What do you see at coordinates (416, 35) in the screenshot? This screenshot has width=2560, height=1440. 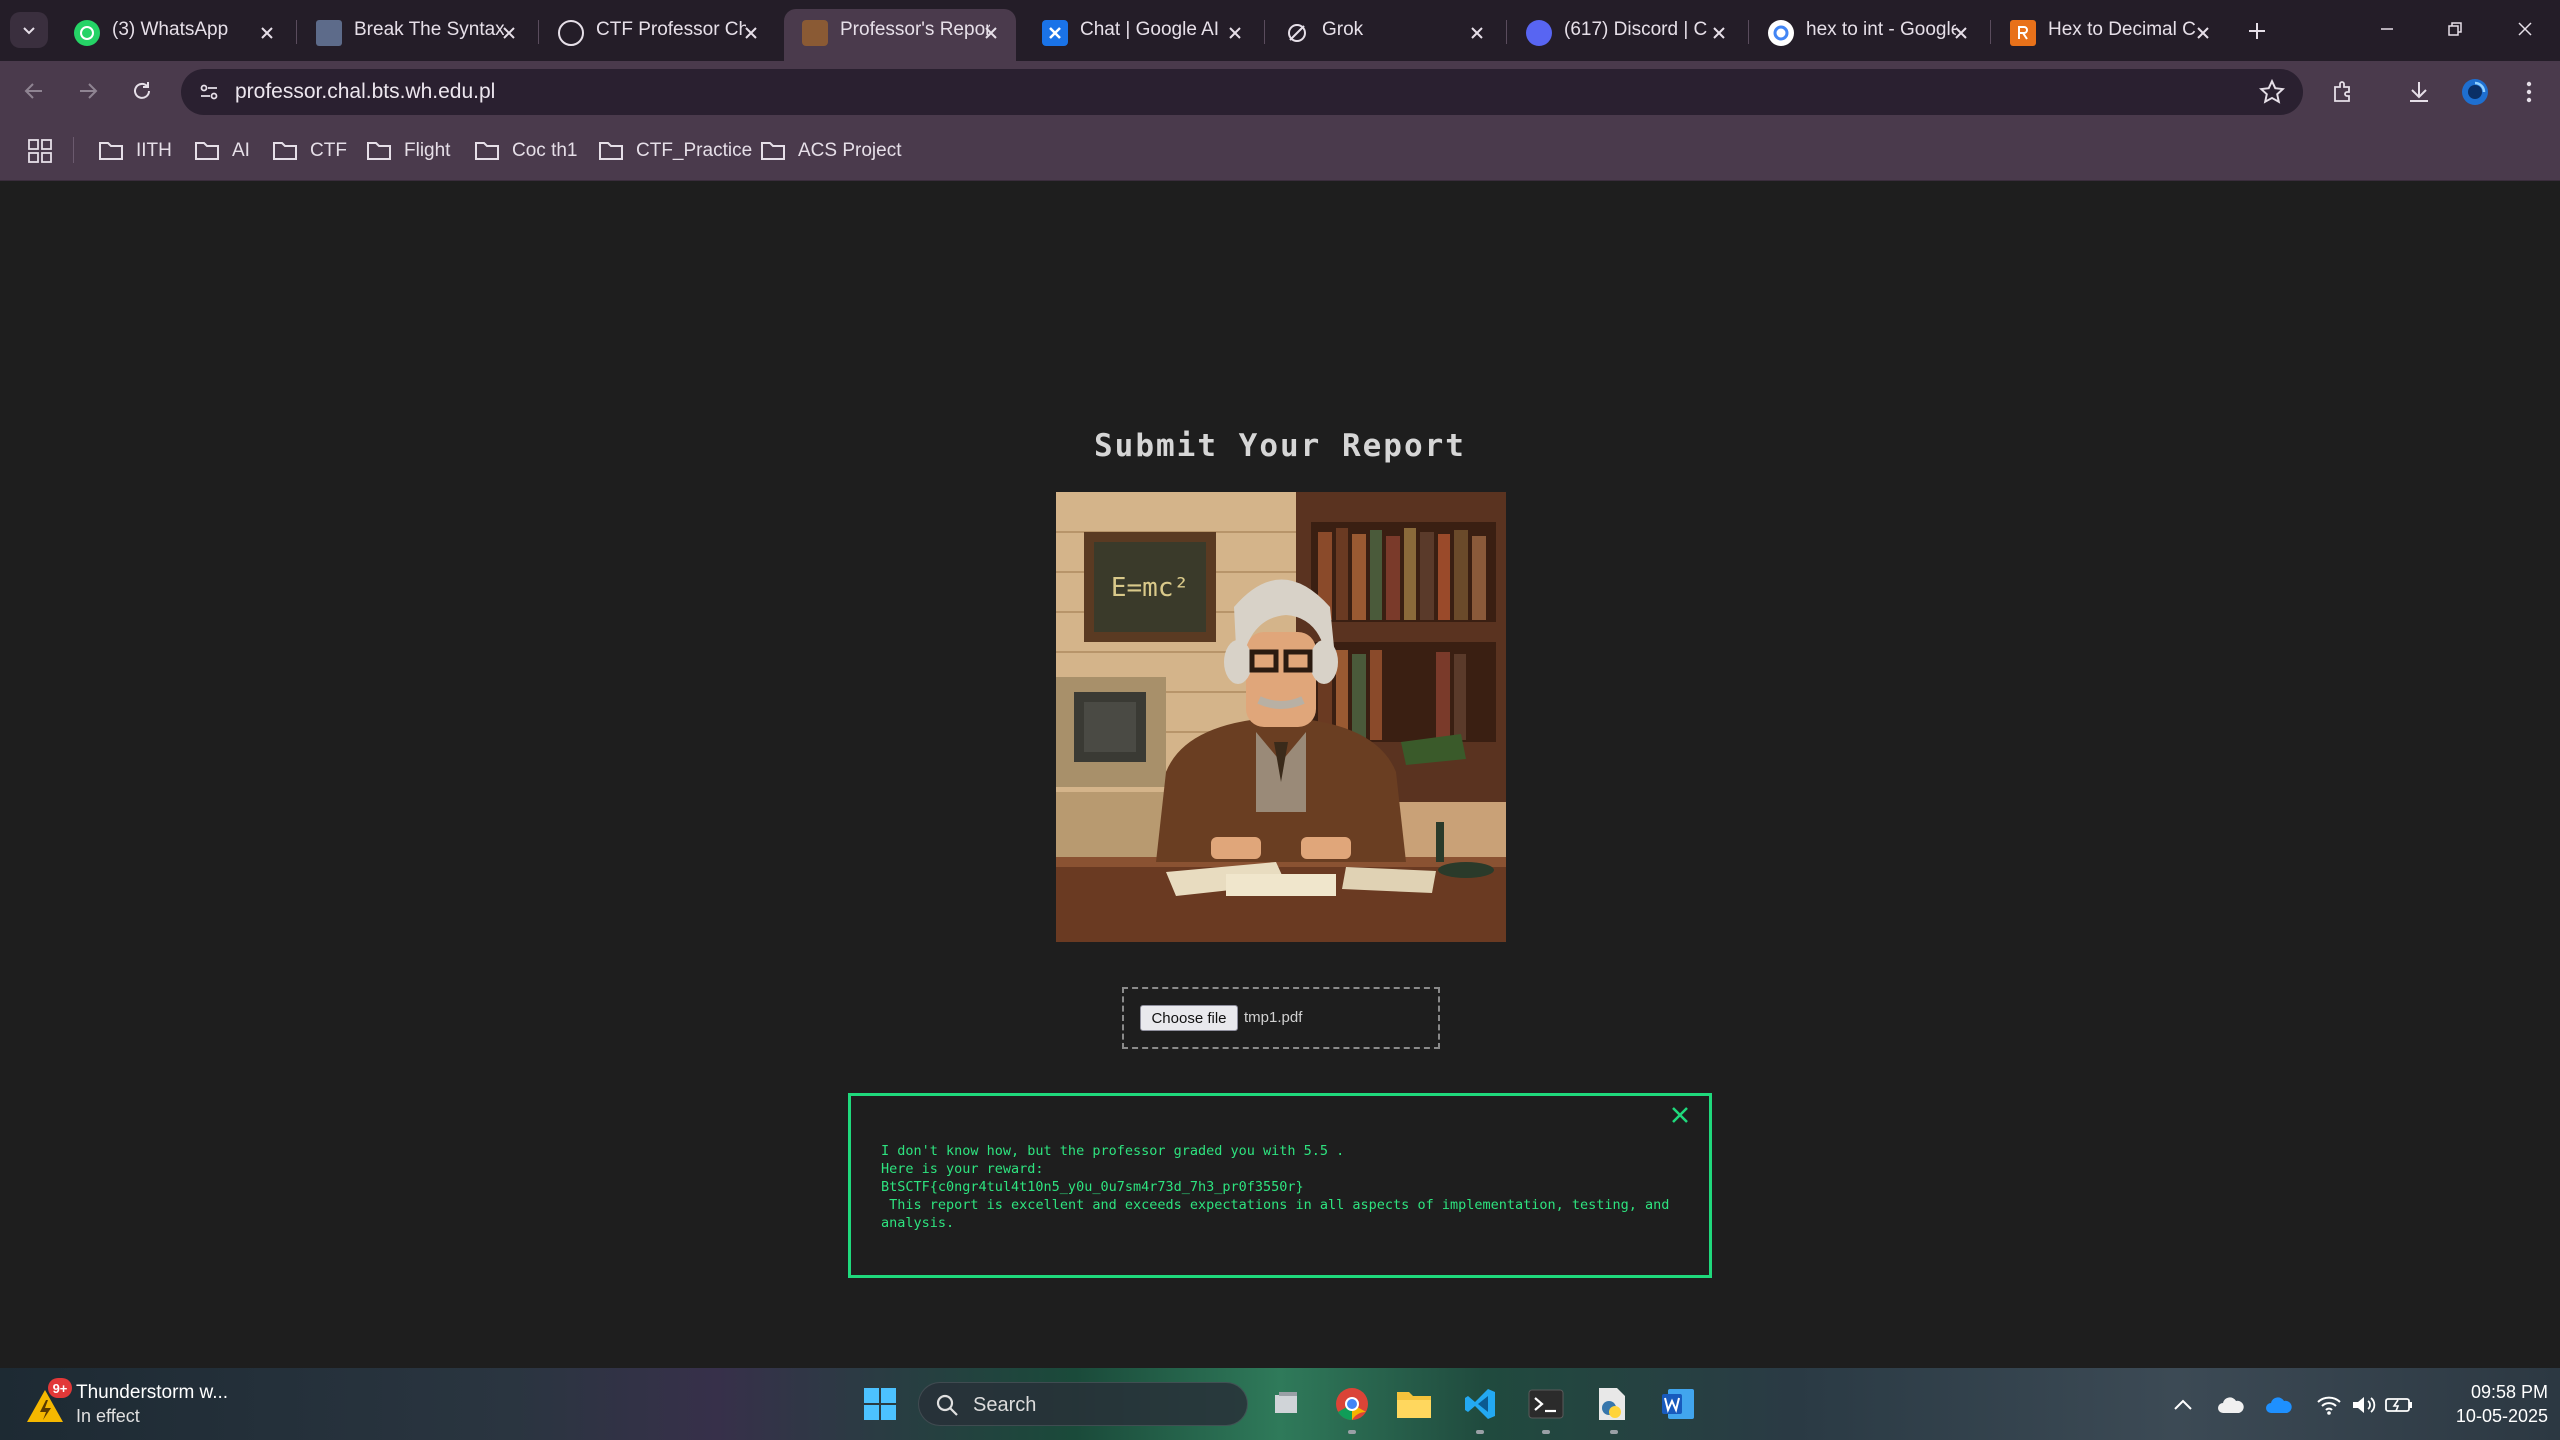 I see `tab-break-the-syntax: Break The Syntax` at bounding box center [416, 35].